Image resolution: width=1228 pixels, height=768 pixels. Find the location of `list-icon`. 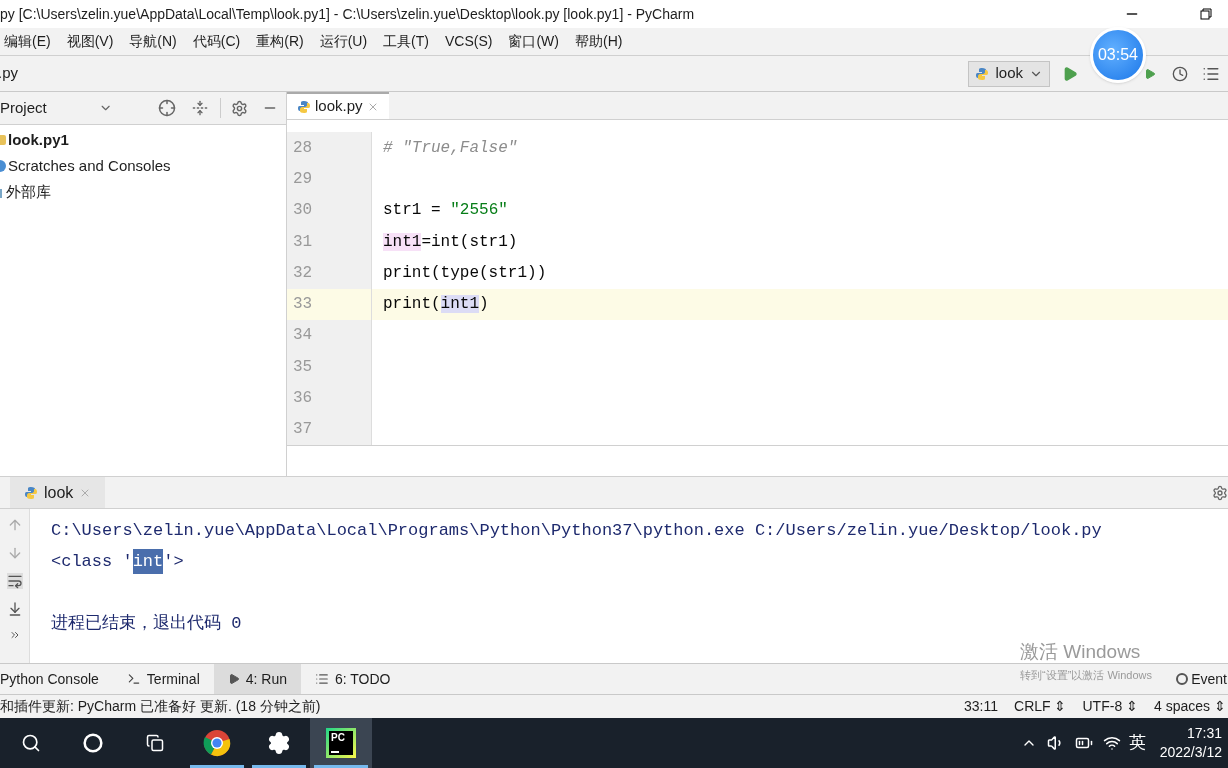

list-icon is located at coordinates (322, 679).